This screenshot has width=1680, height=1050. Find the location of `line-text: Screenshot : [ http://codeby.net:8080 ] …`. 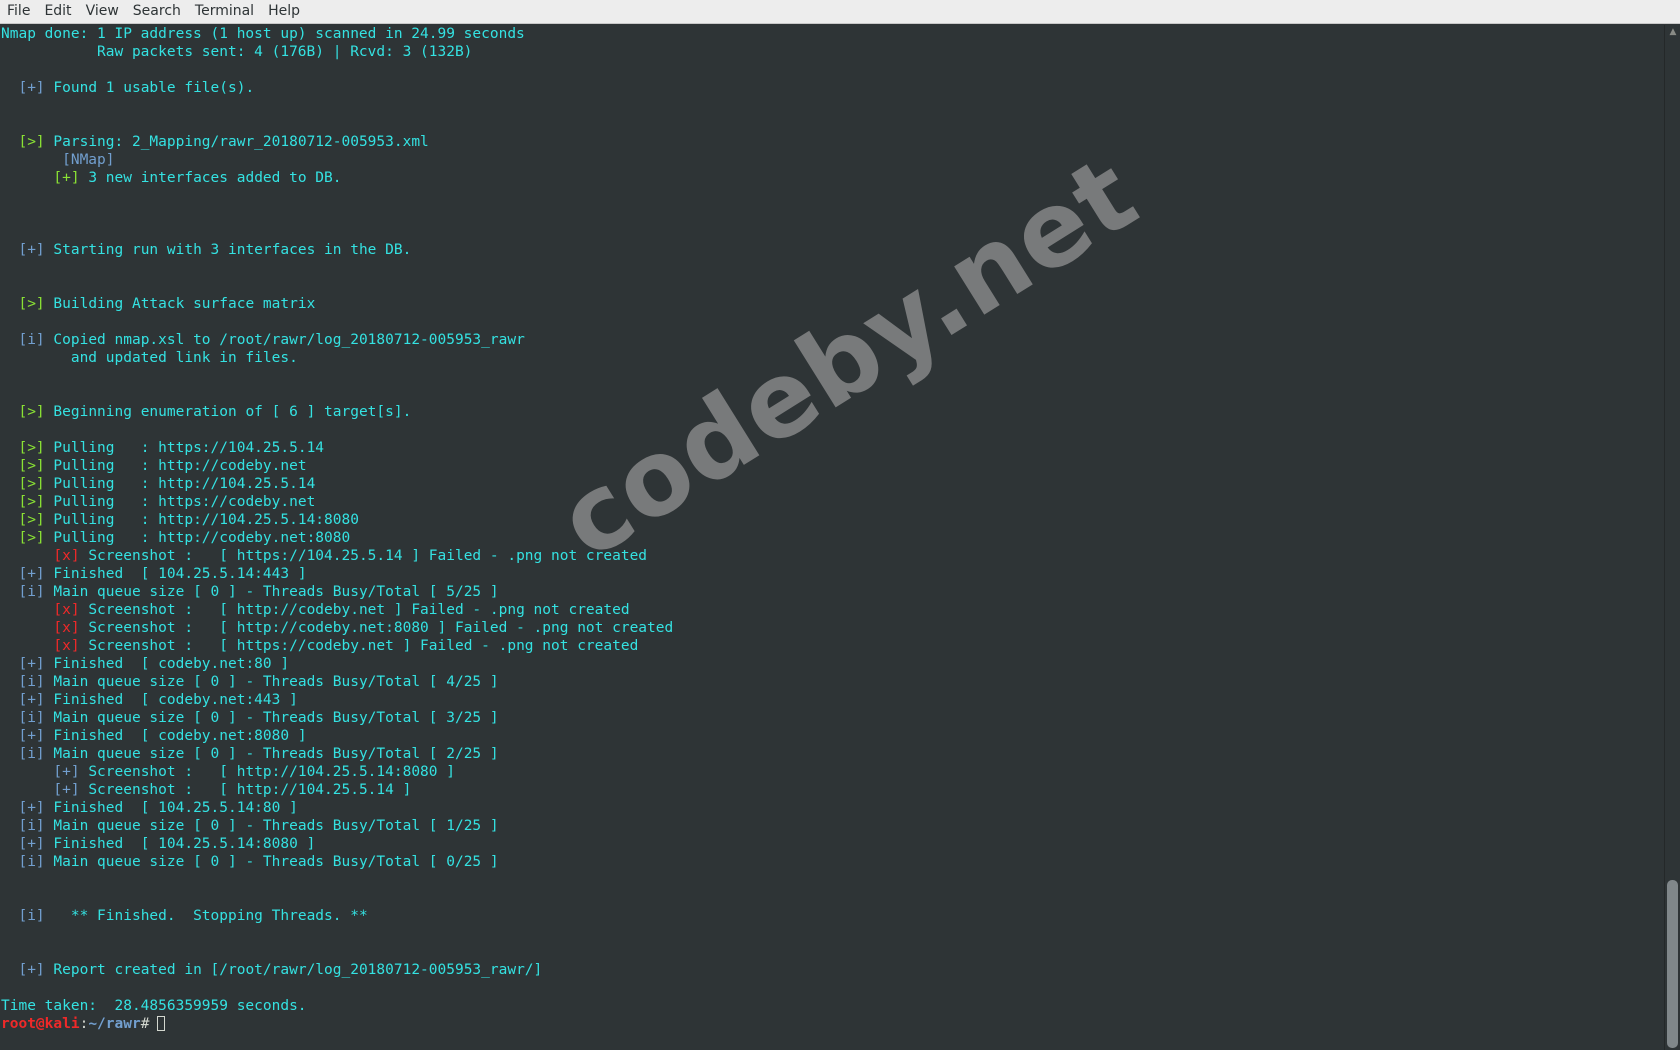

line-text: Screenshot : [ http://codeby.net:8080 ] … is located at coordinates (376, 628).